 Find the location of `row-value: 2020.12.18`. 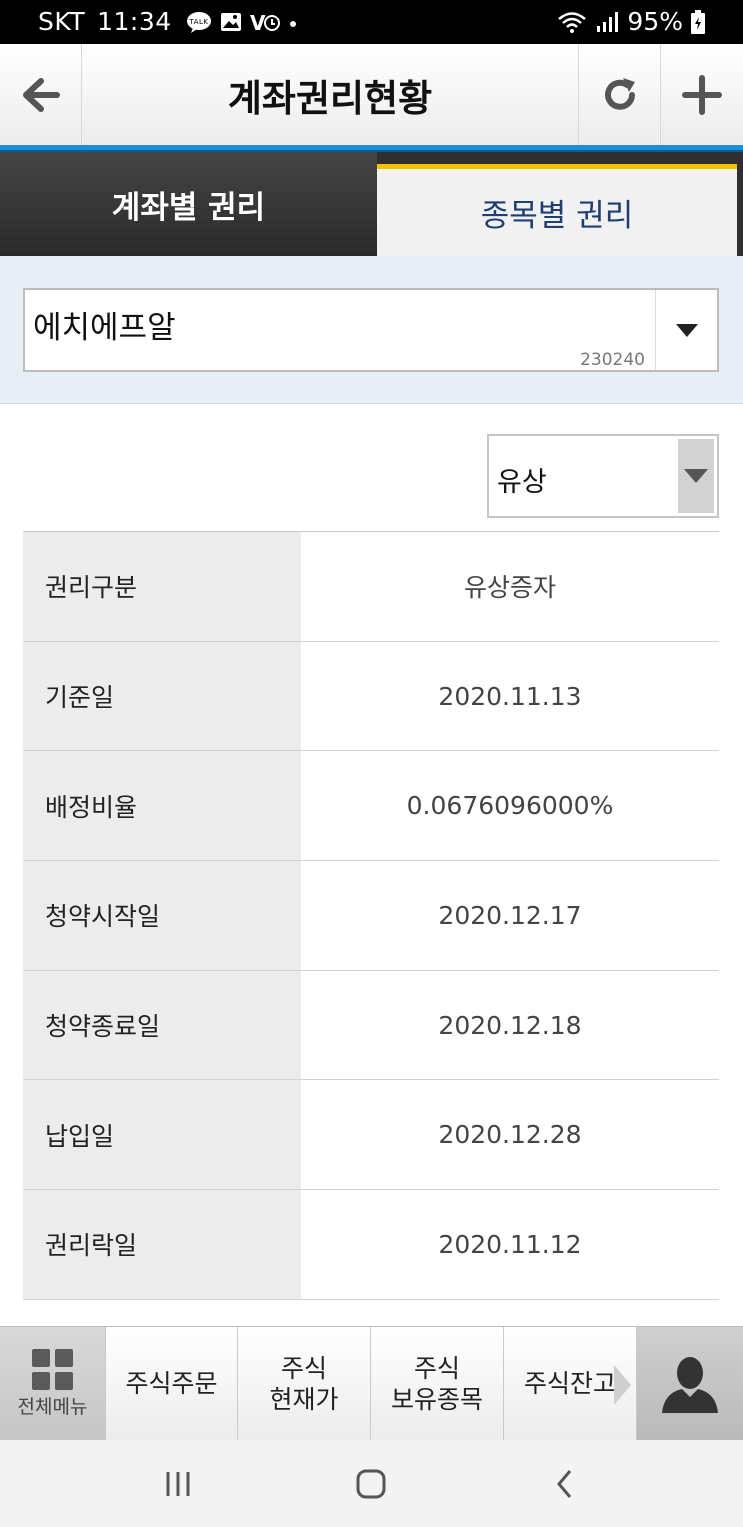

row-value: 2020.12.18 is located at coordinates (510, 1025).